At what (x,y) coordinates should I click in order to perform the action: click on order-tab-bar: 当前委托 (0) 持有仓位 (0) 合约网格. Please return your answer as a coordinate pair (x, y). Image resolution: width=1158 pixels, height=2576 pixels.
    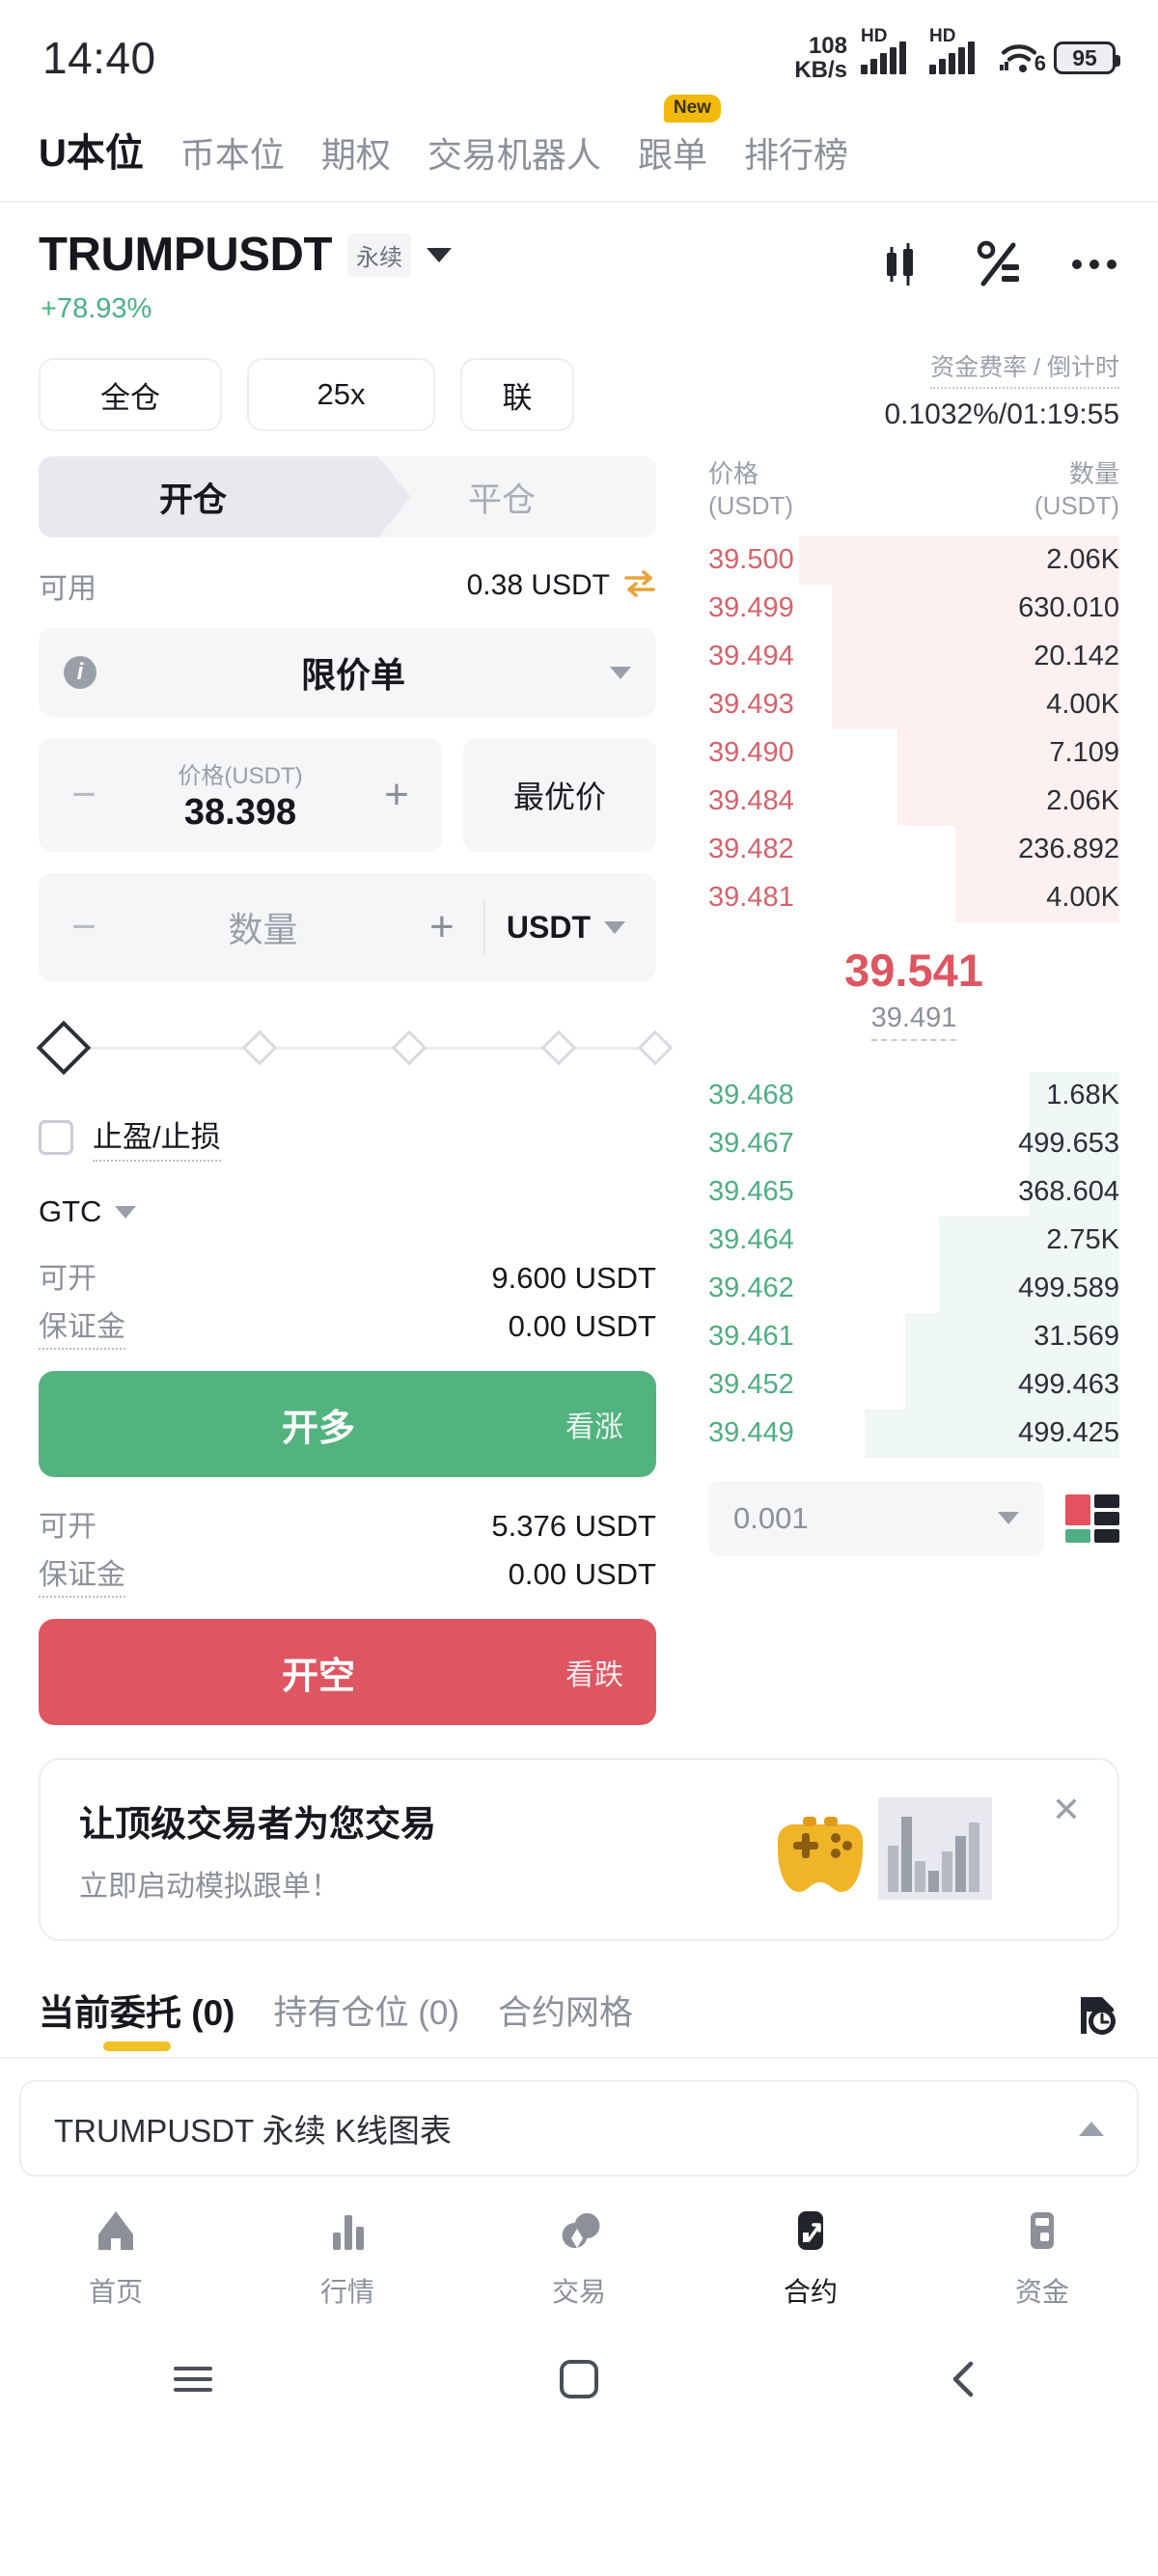
    Looking at the image, I should click on (579, 1997).